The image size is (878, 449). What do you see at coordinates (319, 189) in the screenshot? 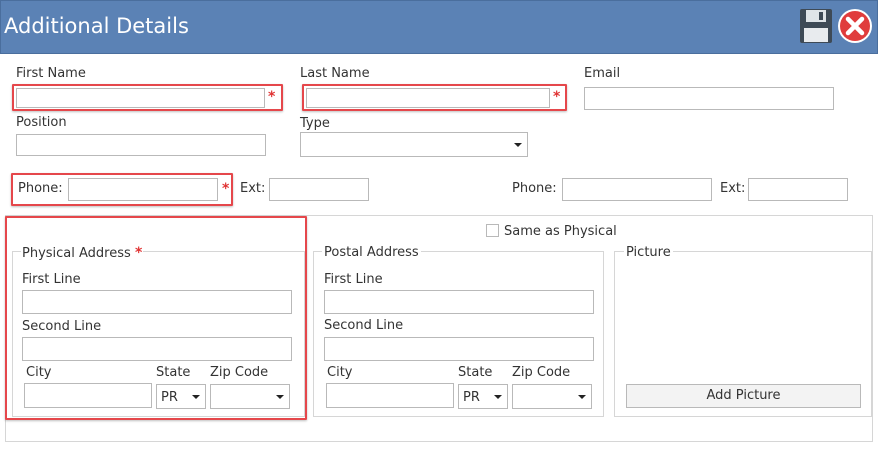
I see `ext-input` at bounding box center [319, 189].